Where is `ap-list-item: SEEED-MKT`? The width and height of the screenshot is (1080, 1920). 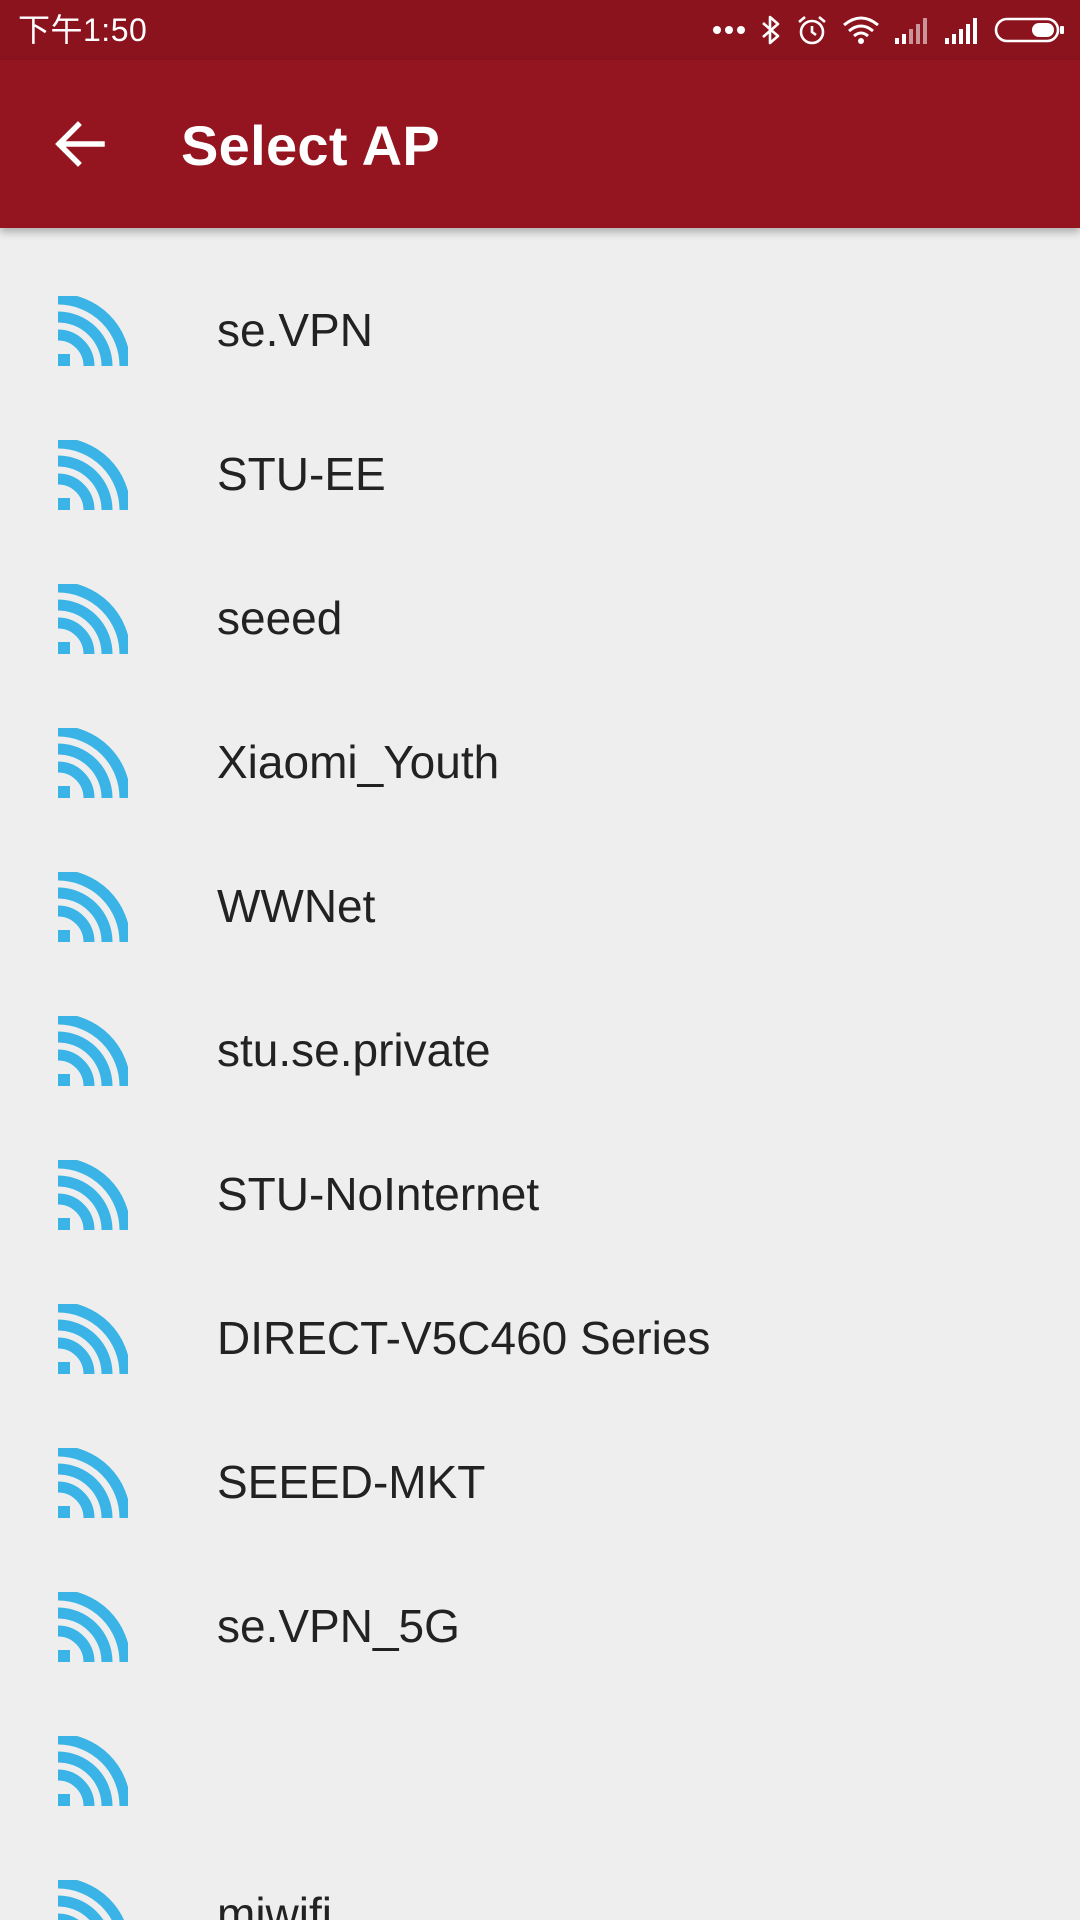 ap-list-item: SEEED-MKT is located at coordinates (540, 1482).